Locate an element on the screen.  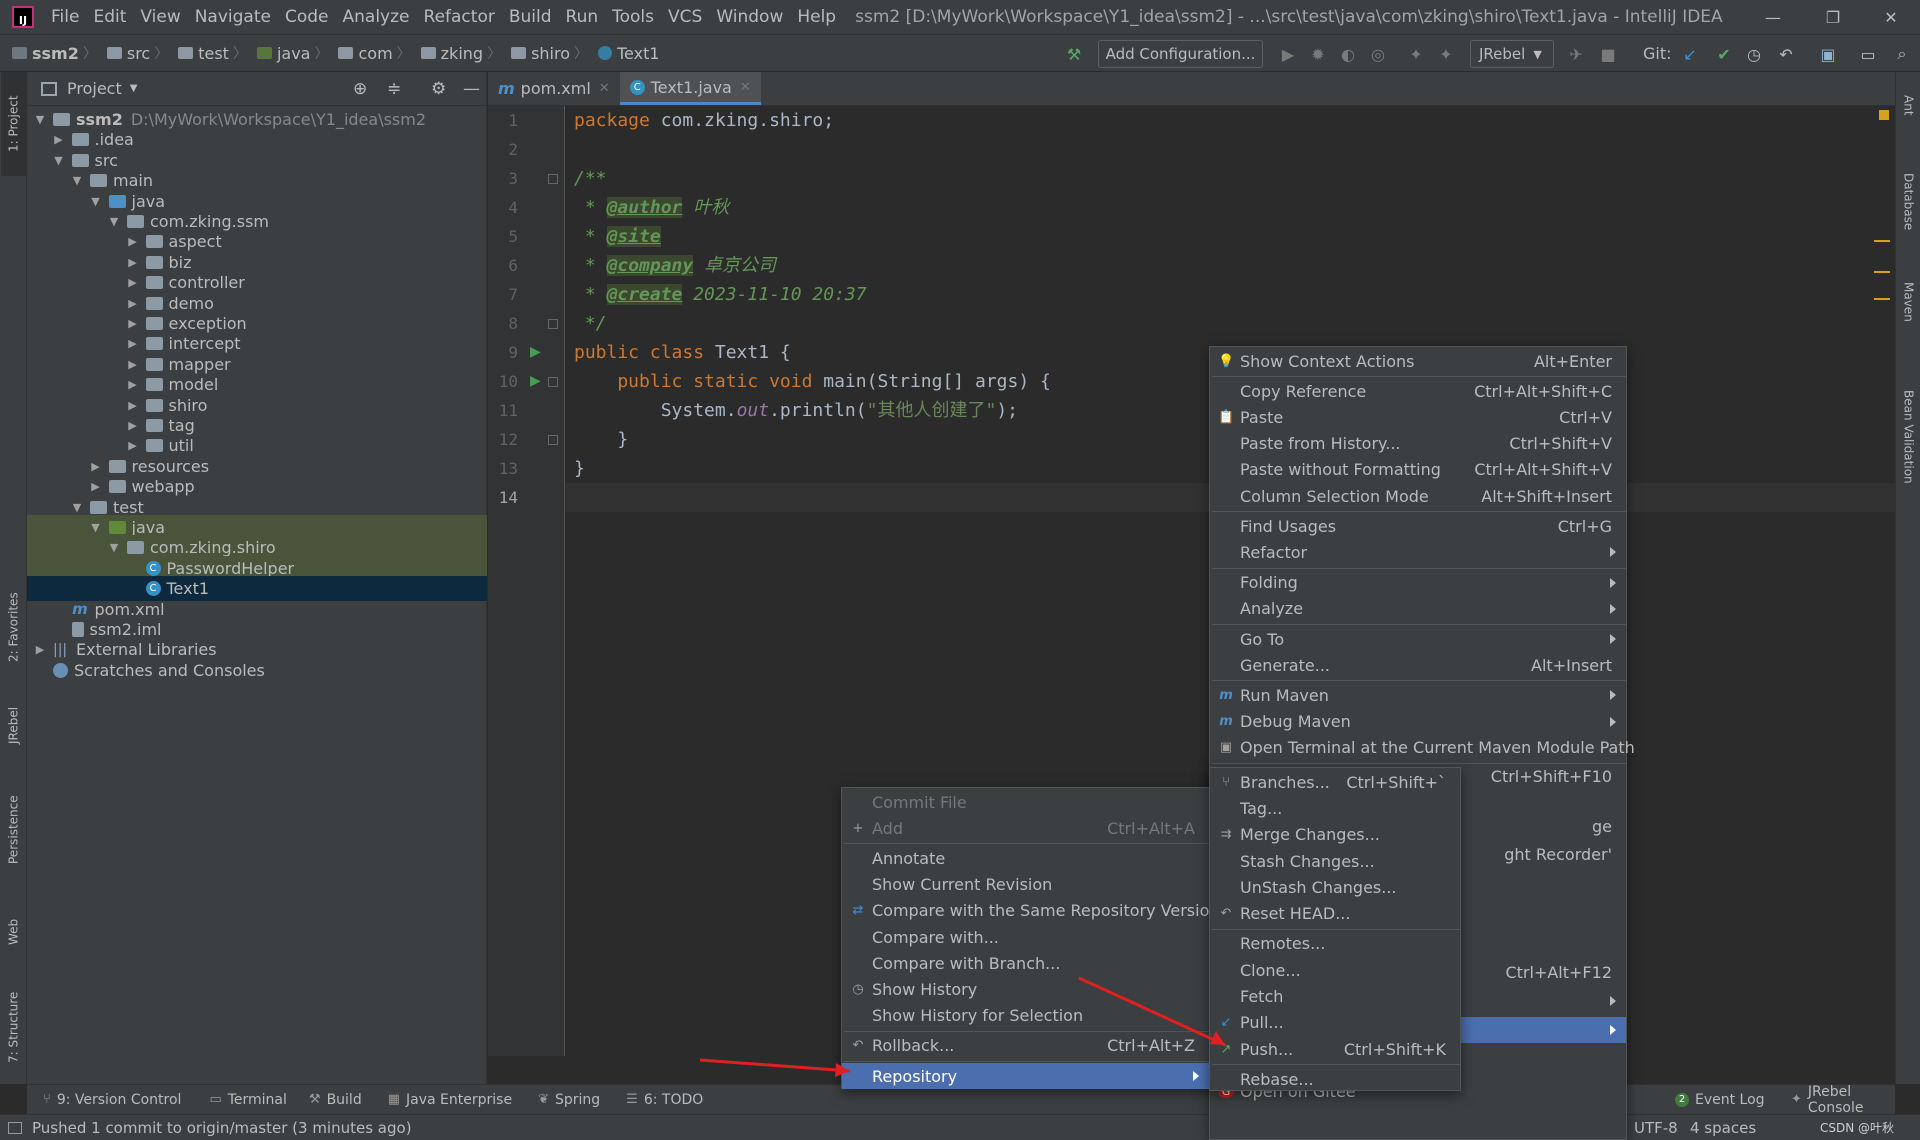
menu-item: Folding is located at coordinates (1418, 583).